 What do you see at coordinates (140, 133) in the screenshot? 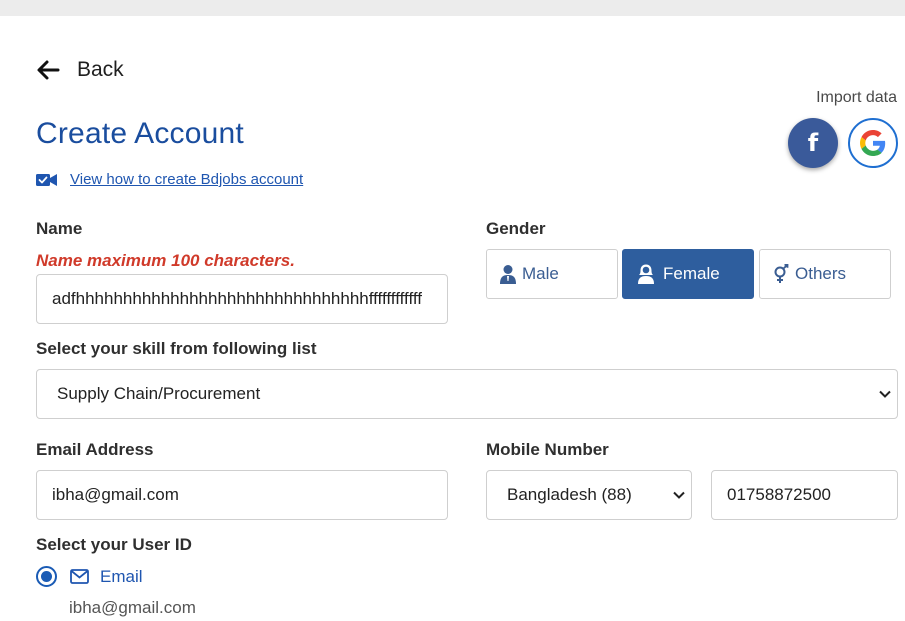
I see `page-title: Create Account` at bounding box center [140, 133].